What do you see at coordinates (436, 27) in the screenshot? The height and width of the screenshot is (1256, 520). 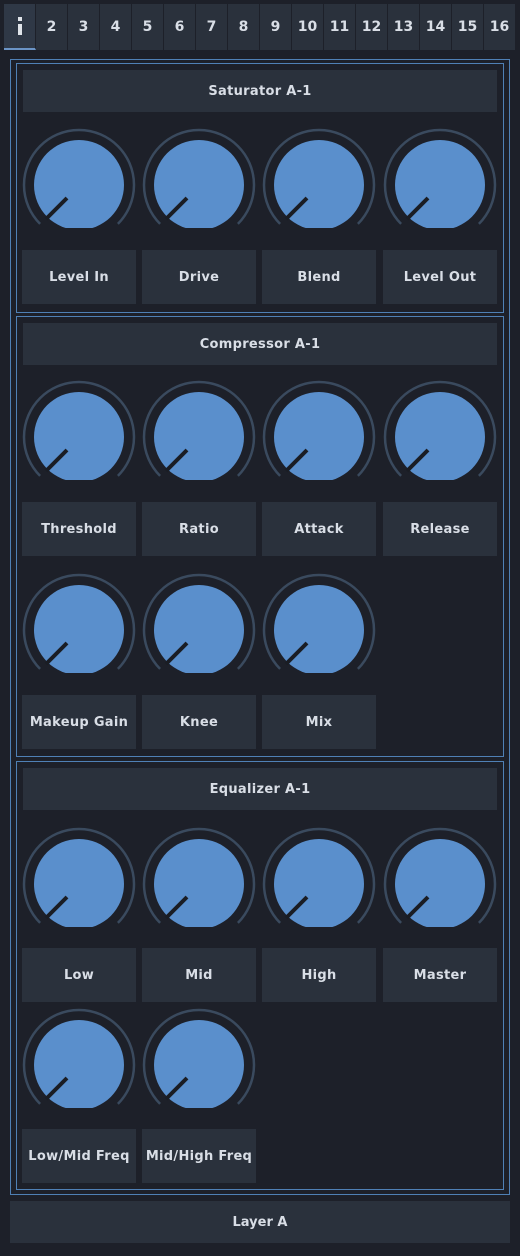 I see `tab-14: 14` at bounding box center [436, 27].